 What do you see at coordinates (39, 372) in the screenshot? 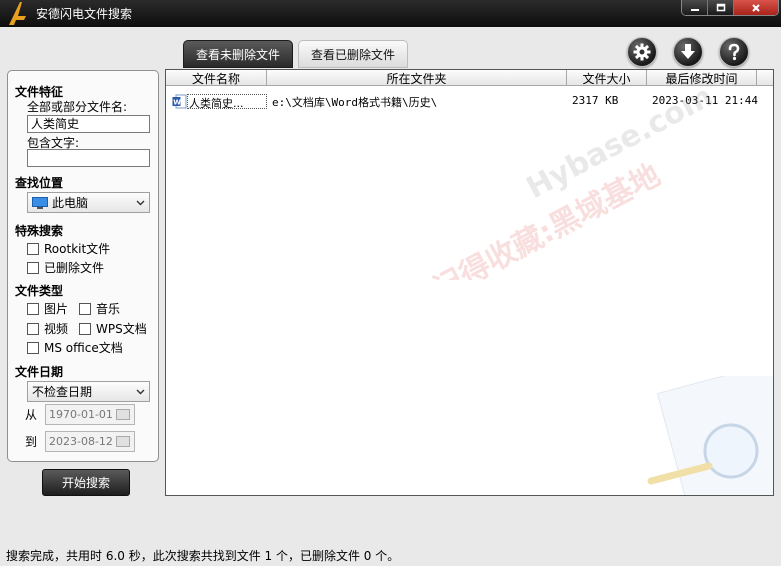
I see `file-date-title: 文件日期` at bounding box center [39, 372].